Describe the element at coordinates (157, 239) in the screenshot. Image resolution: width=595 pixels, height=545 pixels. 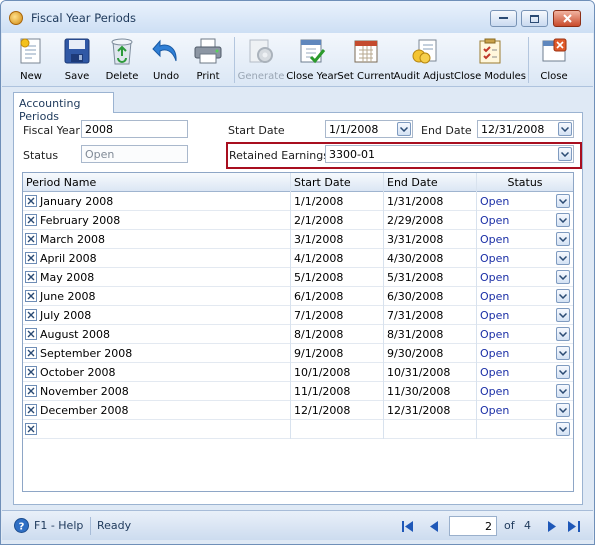
I see `period-name-cell: March 2008` at that location.